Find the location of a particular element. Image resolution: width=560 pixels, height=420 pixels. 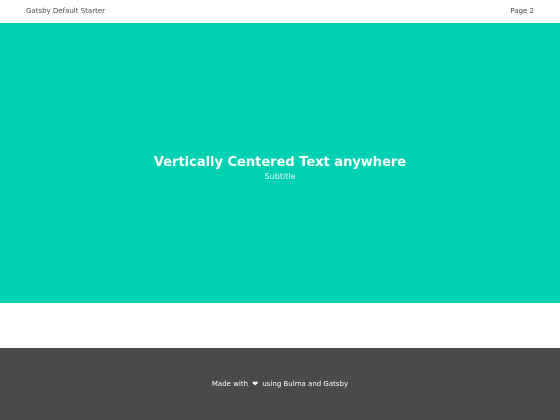

hero-title: Vertically Centered Text anywhere is located at coordinates (280, 162).